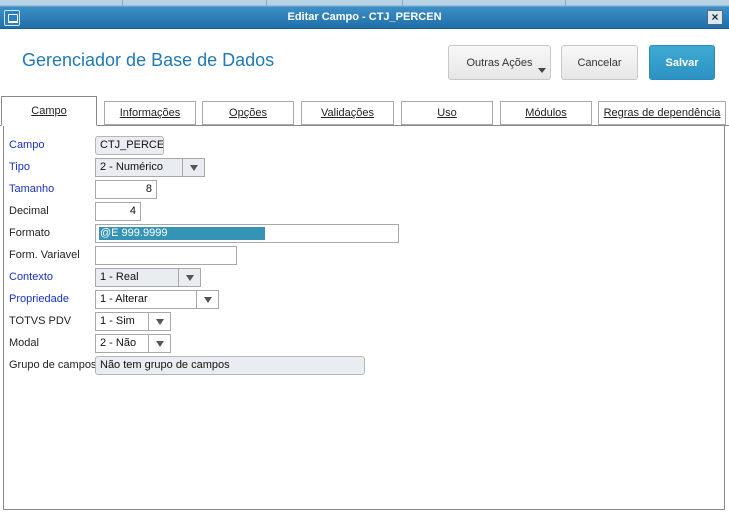  I want to click on modal-select: 2 - Não, so click(133, 343).